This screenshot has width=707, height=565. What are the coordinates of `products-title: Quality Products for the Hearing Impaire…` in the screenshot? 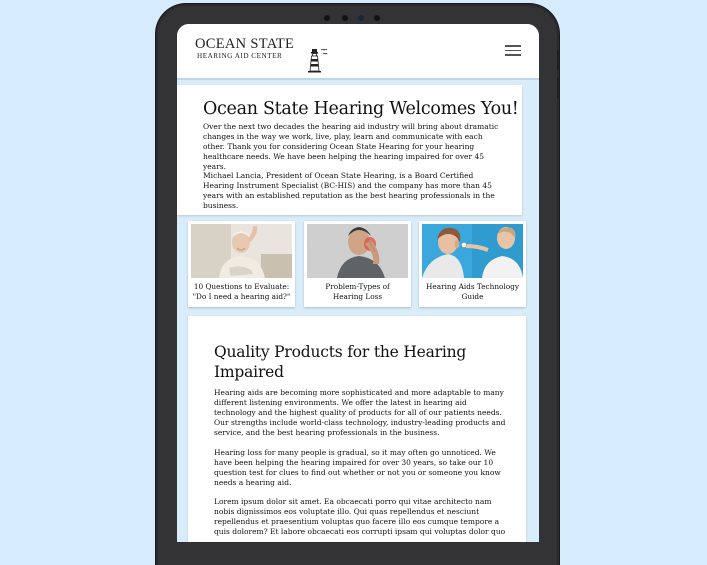 It's located at (340, 362).